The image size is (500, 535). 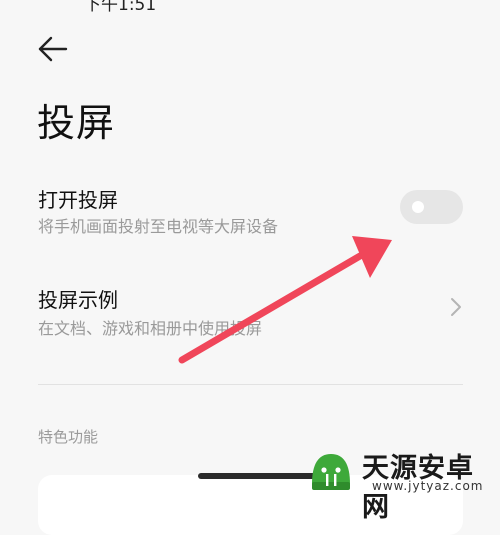 I want to click on annotation-arrow-icon, so click(x=285, y=300).